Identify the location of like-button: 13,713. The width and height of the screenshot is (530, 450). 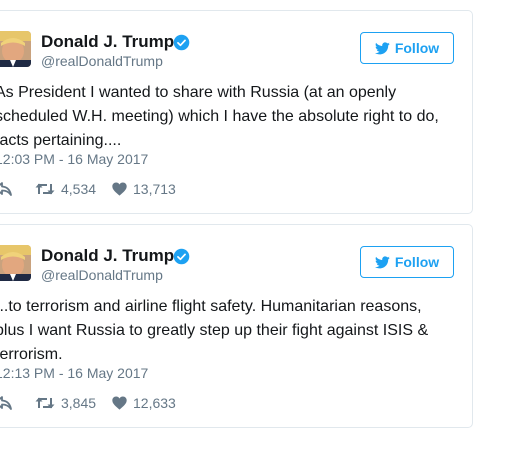
(144, 189).